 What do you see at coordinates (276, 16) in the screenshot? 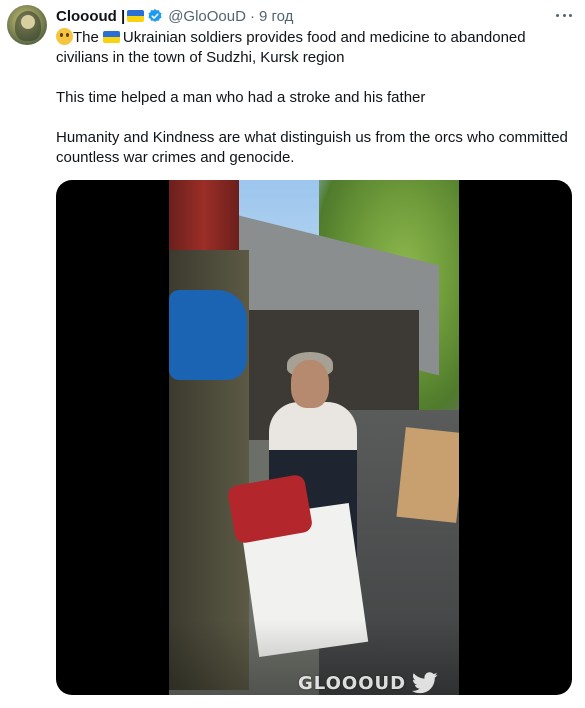
I see `timestamp: 9 год` at bounding box center [276, 16].